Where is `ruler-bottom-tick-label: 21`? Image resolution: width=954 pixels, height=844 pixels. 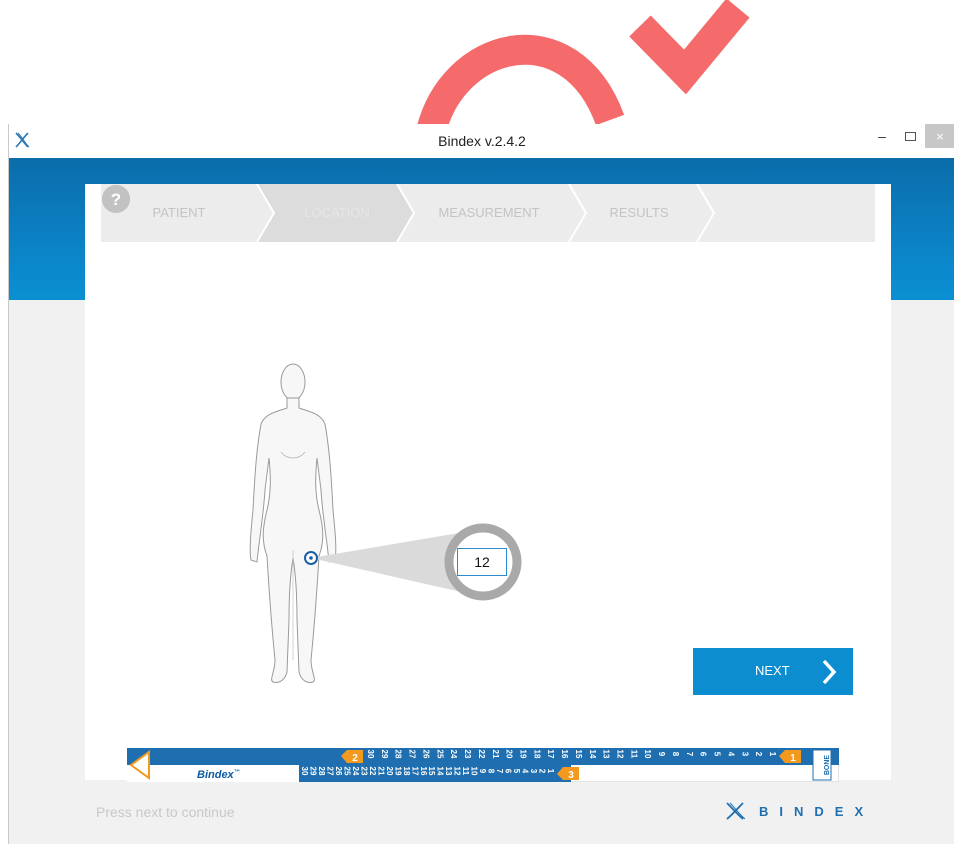 ruler-bottom-tick-label: 21 is located at coordinates (380, 771).